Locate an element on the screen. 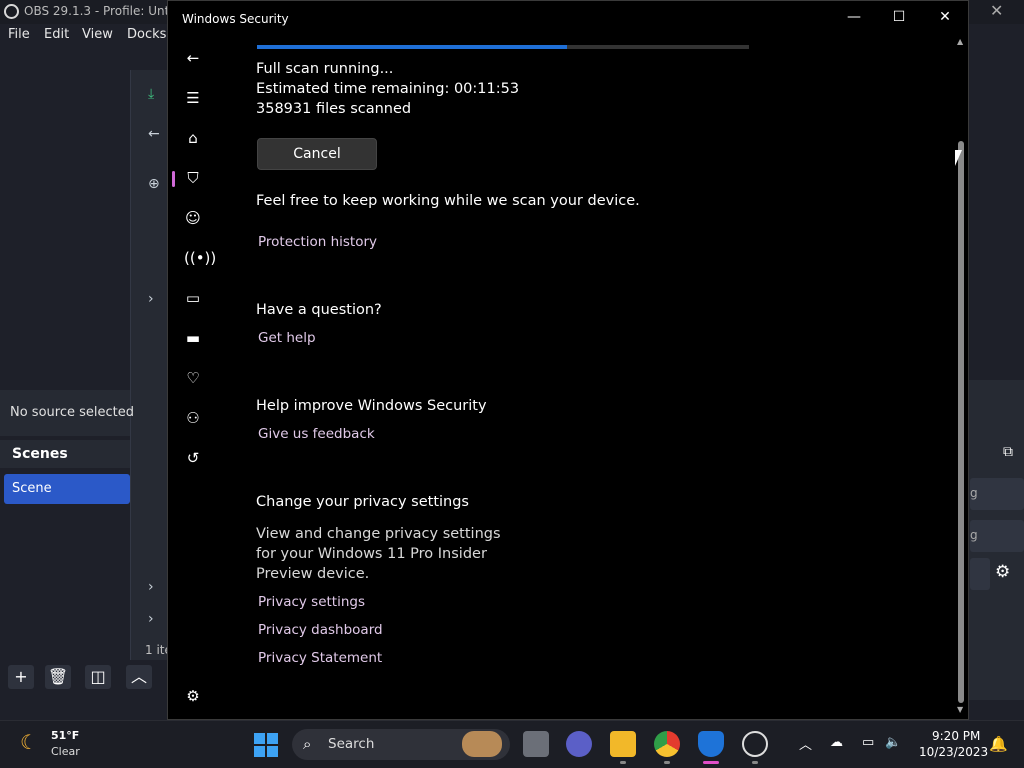 This screenshot has width=1024, height=768. dock-window-icon: ⧉ is located at coordinates (1008, 452).